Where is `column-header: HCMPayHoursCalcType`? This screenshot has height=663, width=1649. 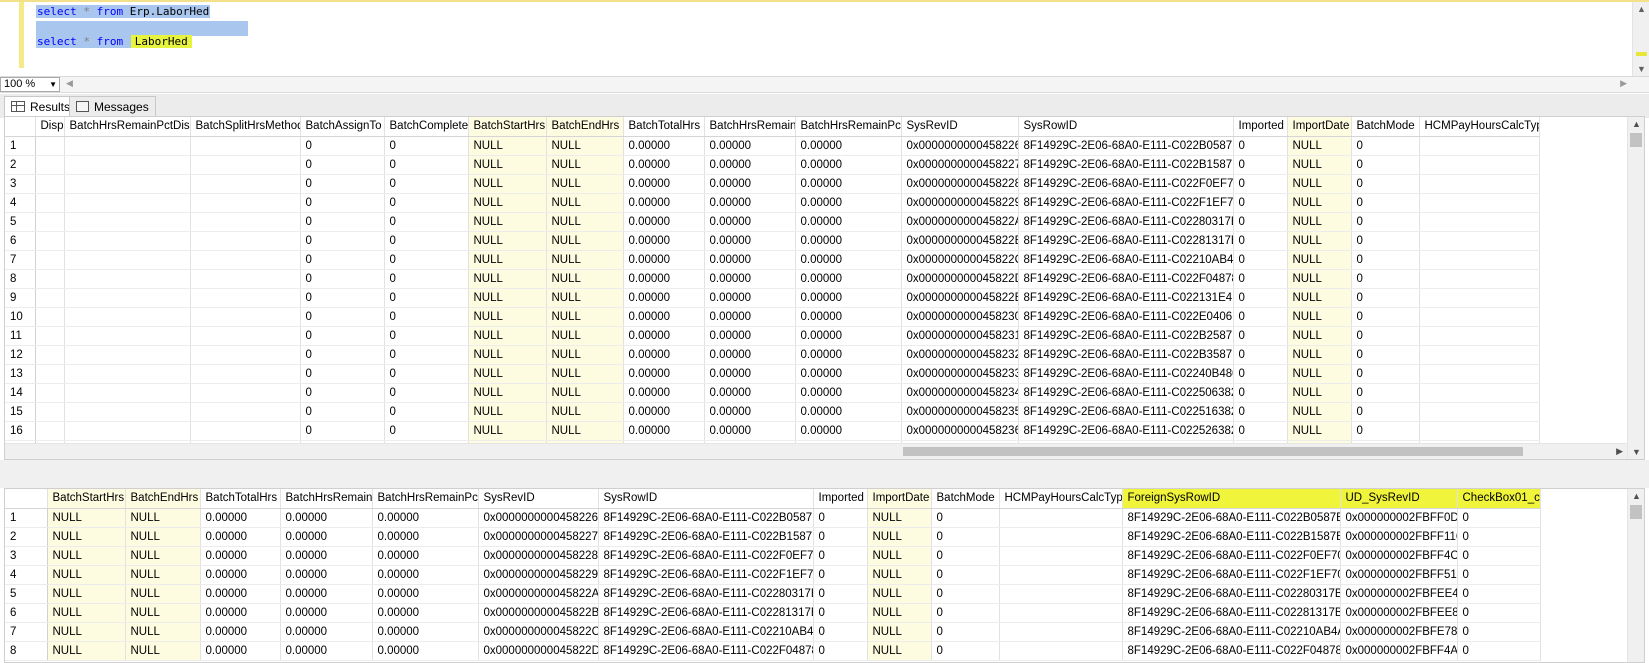
column-header: HCMPayHoursCalcType is located at coordinates (1061, 499).